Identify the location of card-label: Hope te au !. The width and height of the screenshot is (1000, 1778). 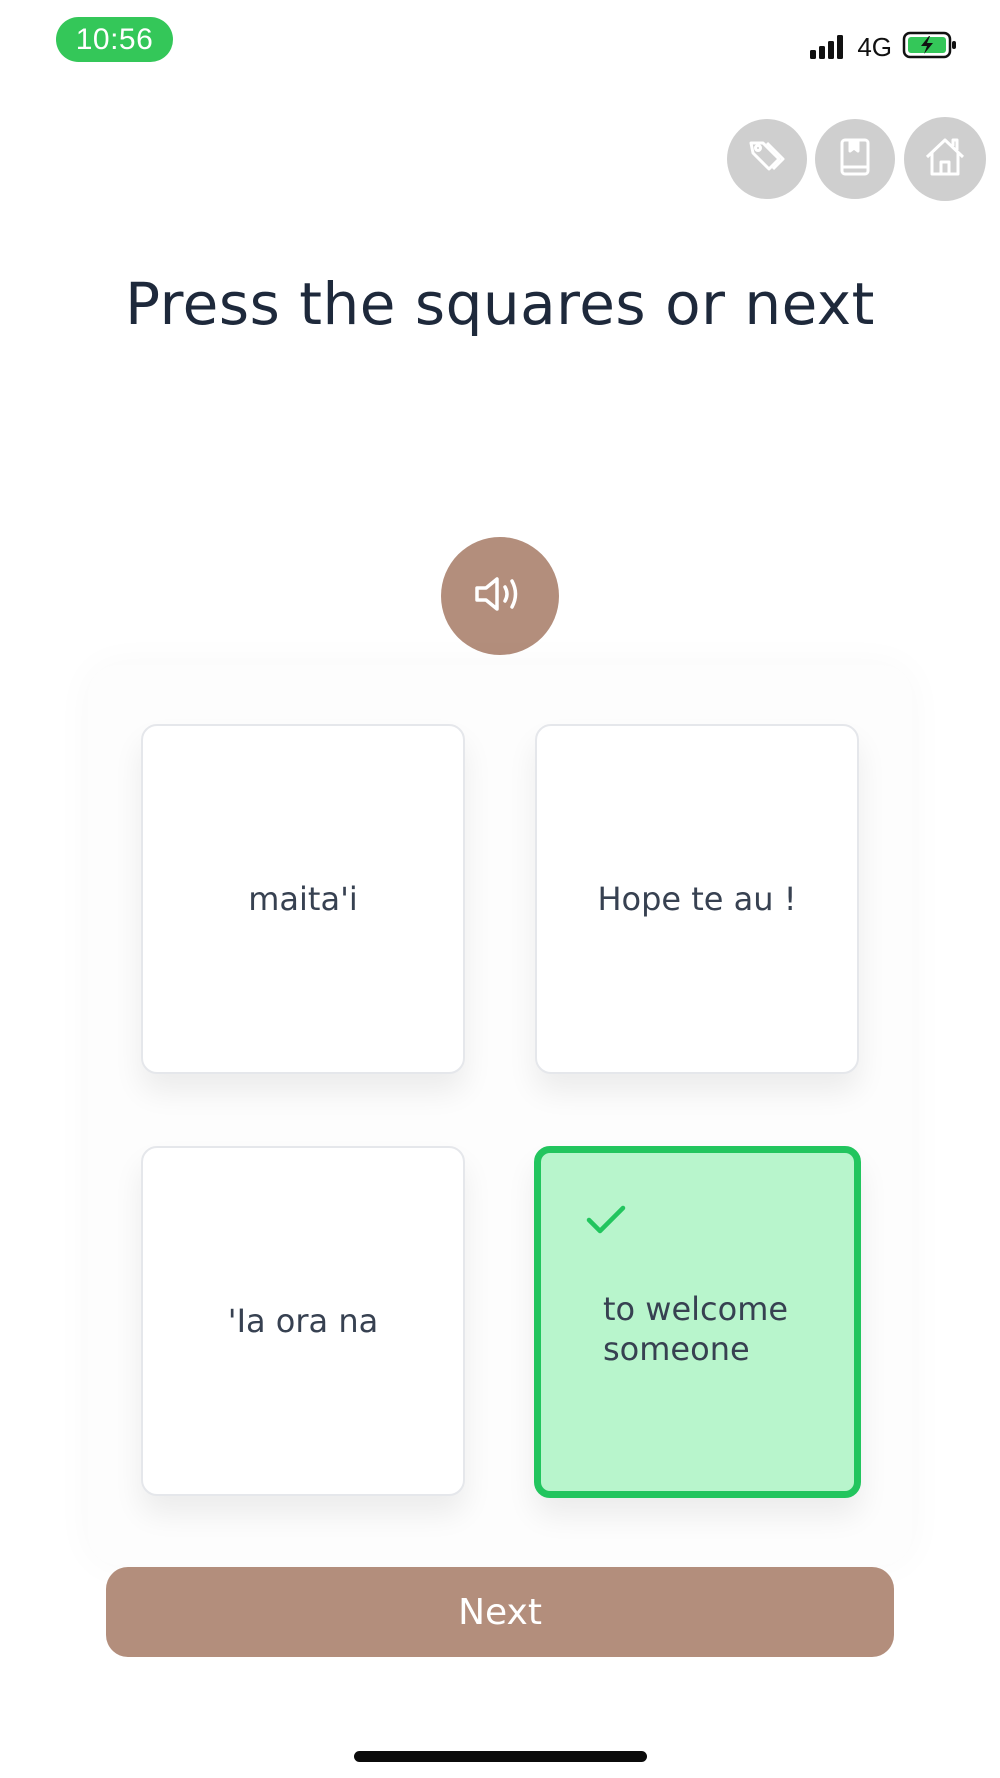
(697, 899).